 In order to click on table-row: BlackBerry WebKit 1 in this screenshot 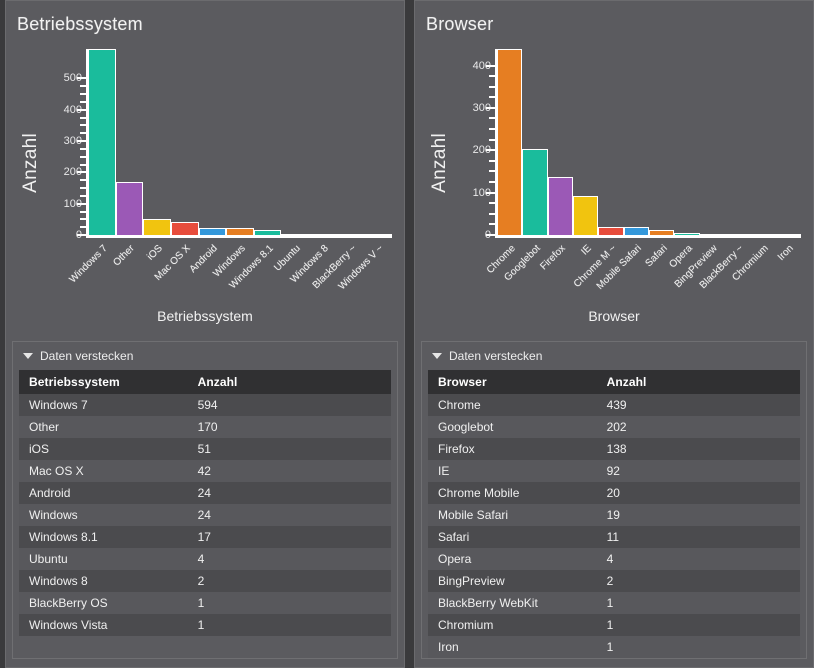, I will do `click(614, 603)`.